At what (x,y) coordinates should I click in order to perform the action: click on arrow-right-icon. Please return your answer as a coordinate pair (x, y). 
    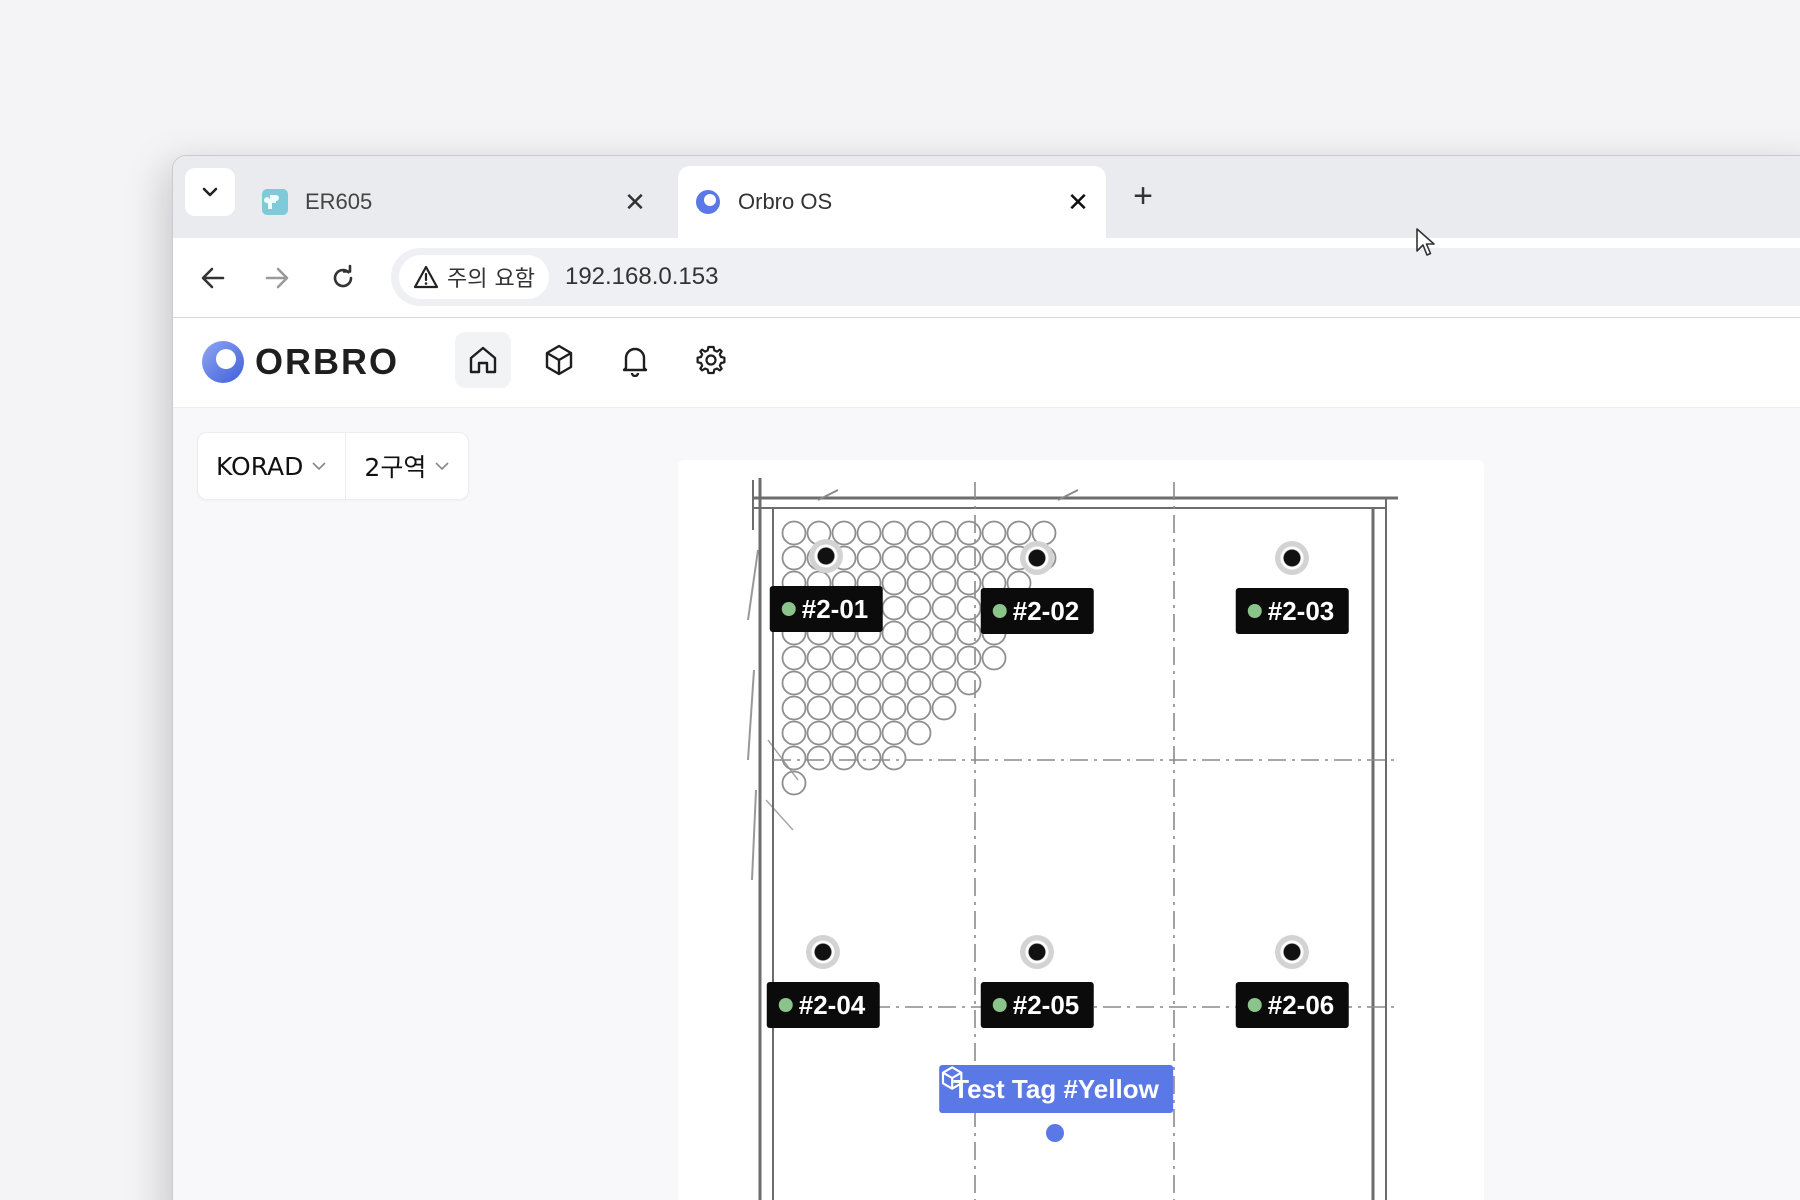
    Looking at the image, I should click on (277, 278).